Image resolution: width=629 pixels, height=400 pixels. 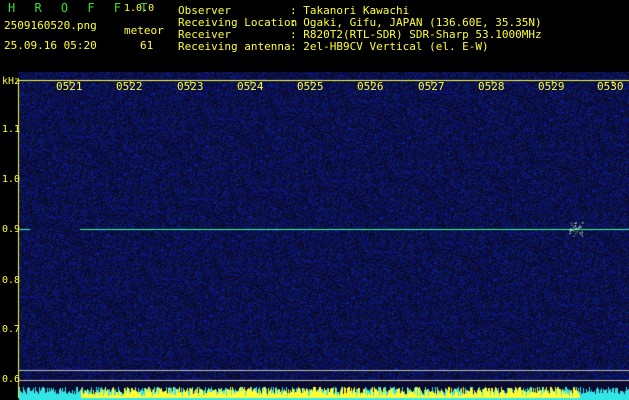 I want to click on time-tick: 0523, so click(x=190, y=86).